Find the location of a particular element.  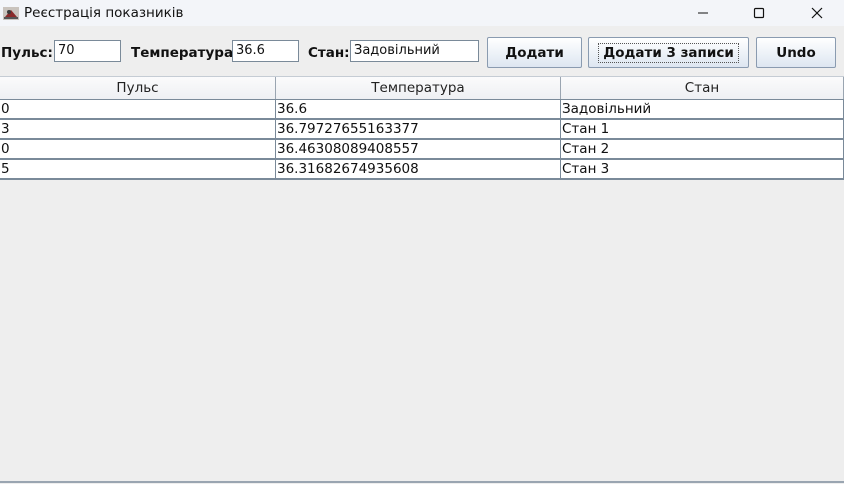

title-bar: Реєстрація показників is located at coordinates (422, 13).